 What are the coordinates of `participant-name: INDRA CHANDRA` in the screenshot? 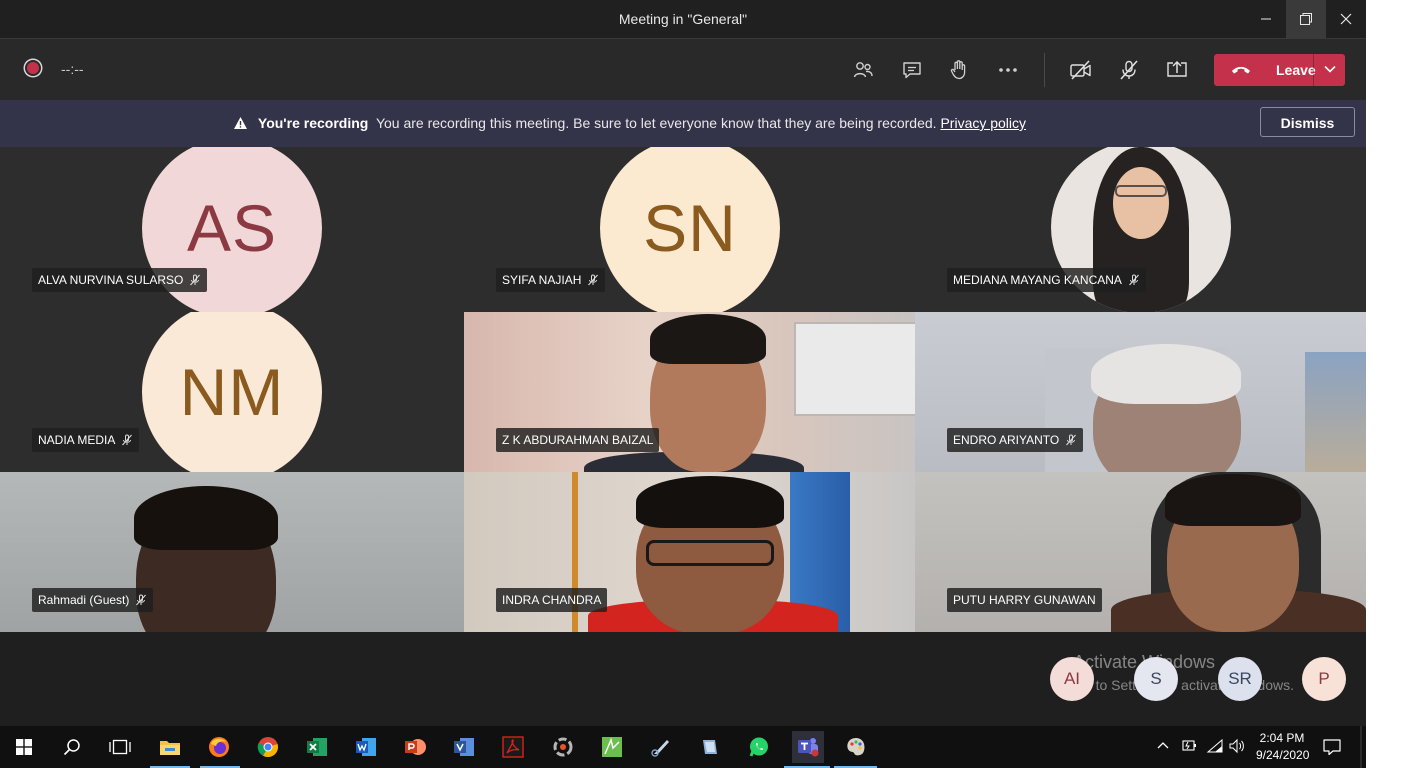 It's located at (552, 600).